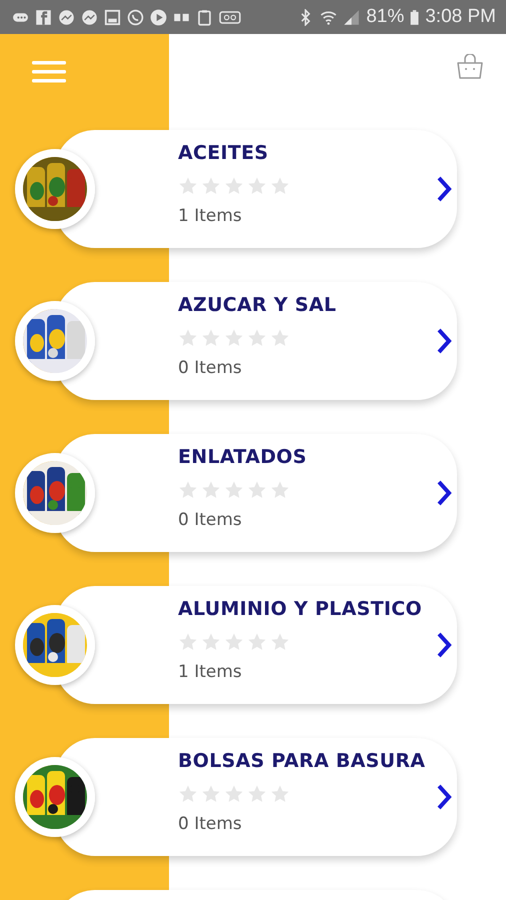  What do you see at coordinates (300, 609) in the screenshot?
I see `category-title: ALUMINIO Y PLASTICO` at bounding box center [300, 609].